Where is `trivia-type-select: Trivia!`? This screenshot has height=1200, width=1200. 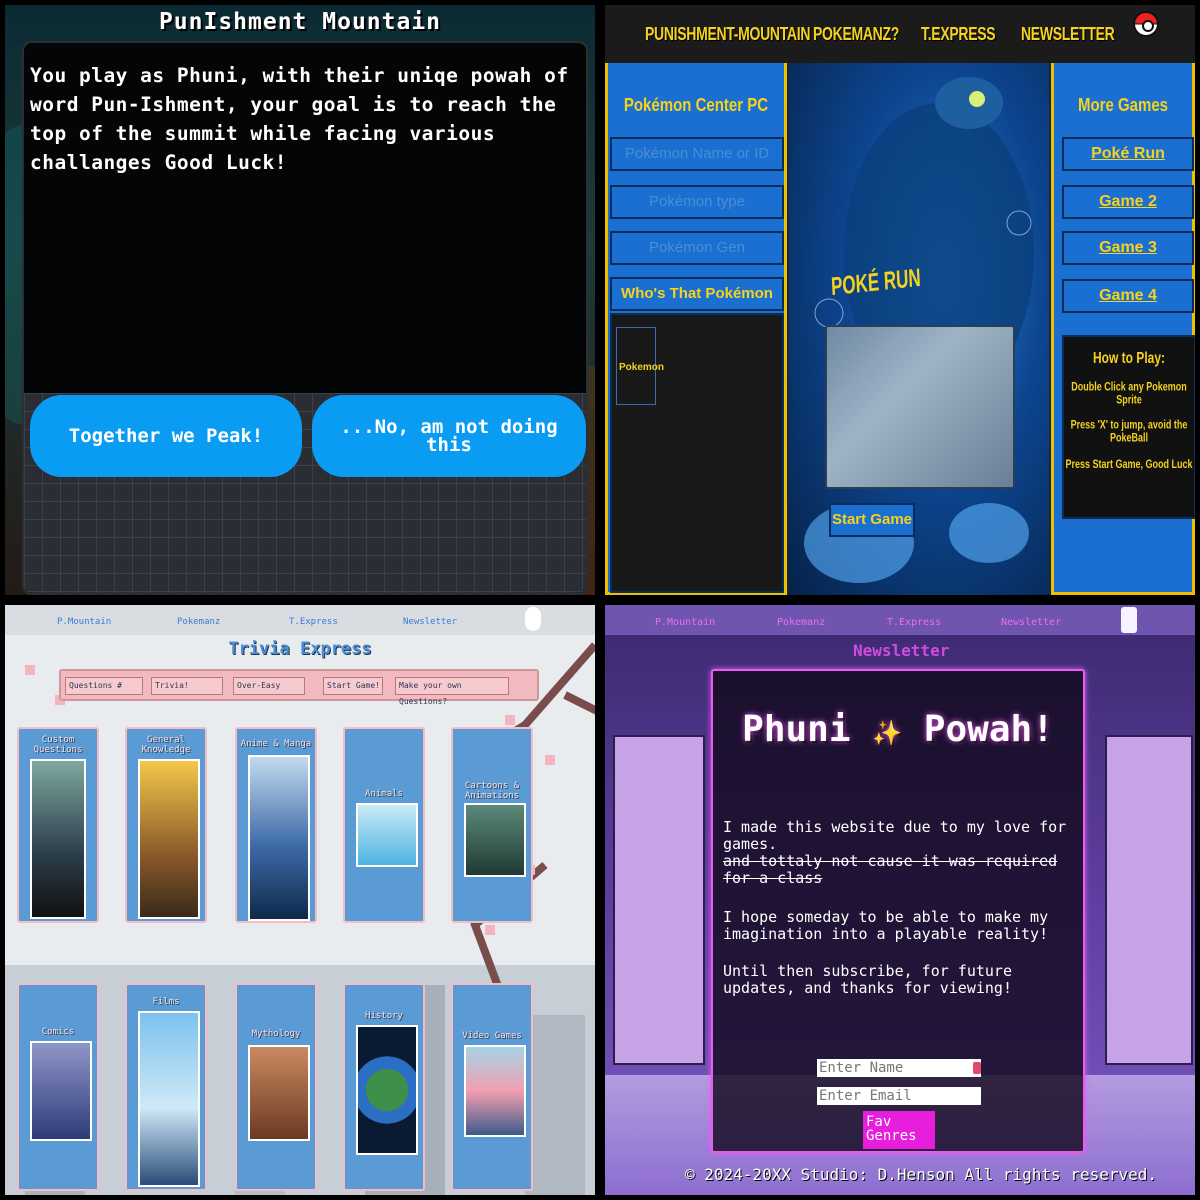 trivia-type-select: Trivia! is located at coordinates (187, 686).